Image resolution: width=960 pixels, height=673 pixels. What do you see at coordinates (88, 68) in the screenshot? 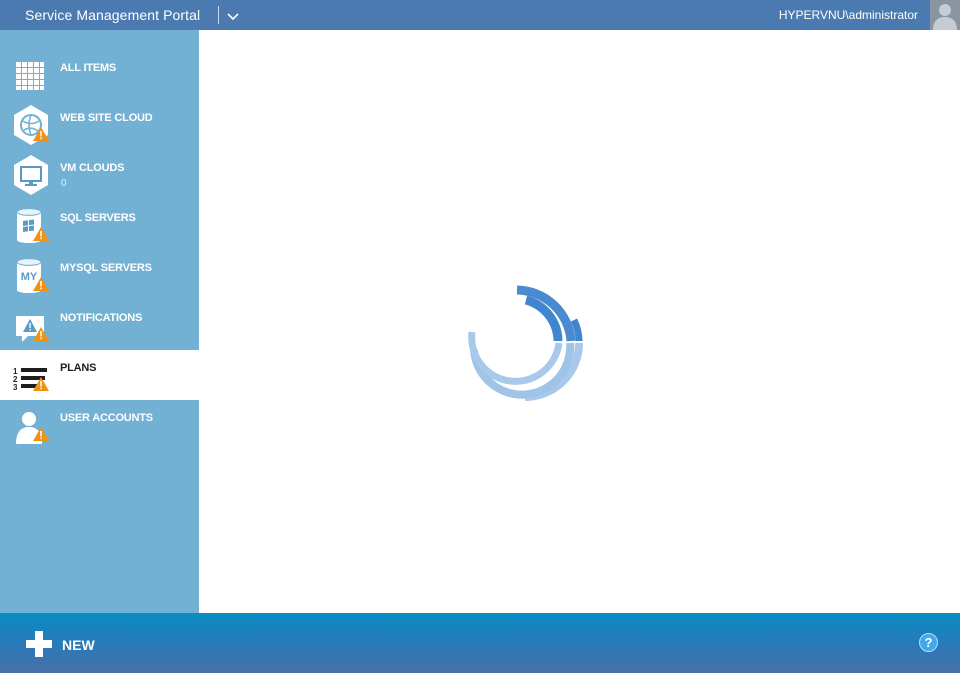
I see `sidebar-item-label: ALL ITEMS` at bounding box center [88, 68].